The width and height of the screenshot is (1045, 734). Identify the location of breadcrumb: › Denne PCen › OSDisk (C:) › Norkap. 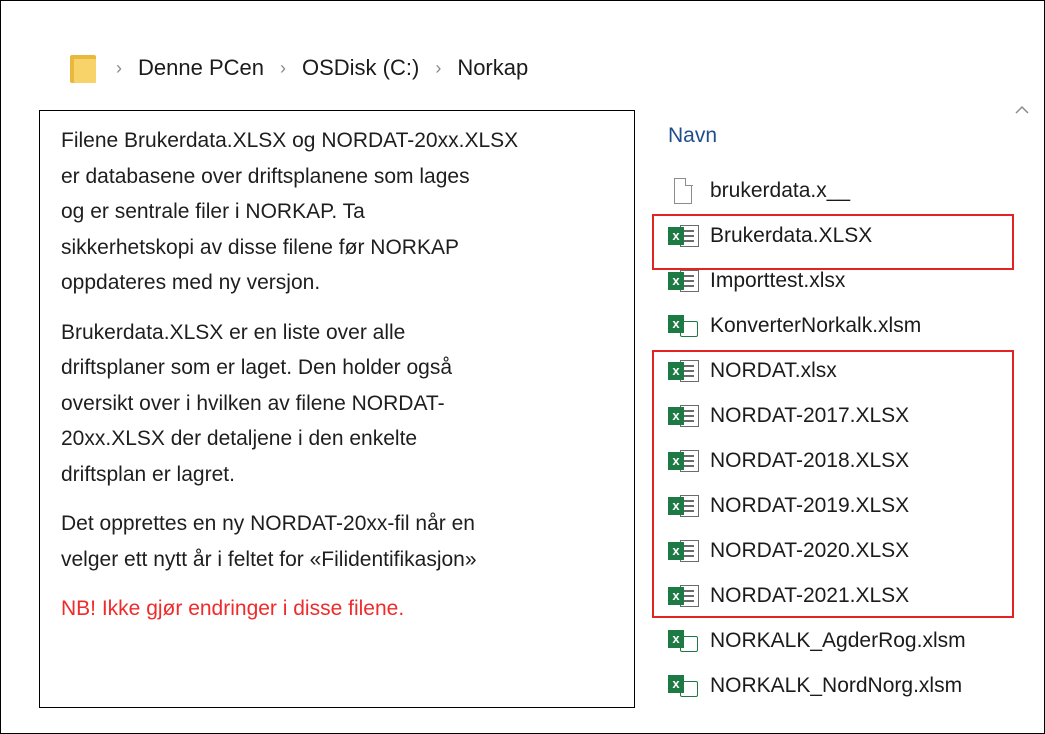
(299, 68).